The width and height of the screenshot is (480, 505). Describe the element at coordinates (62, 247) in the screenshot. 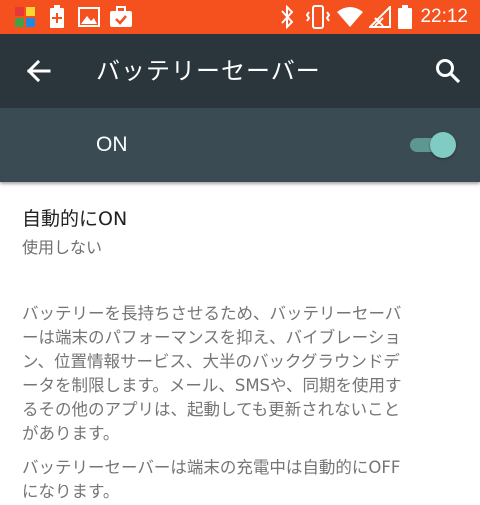

I see `auto-on-value: 使用しない` at that location.